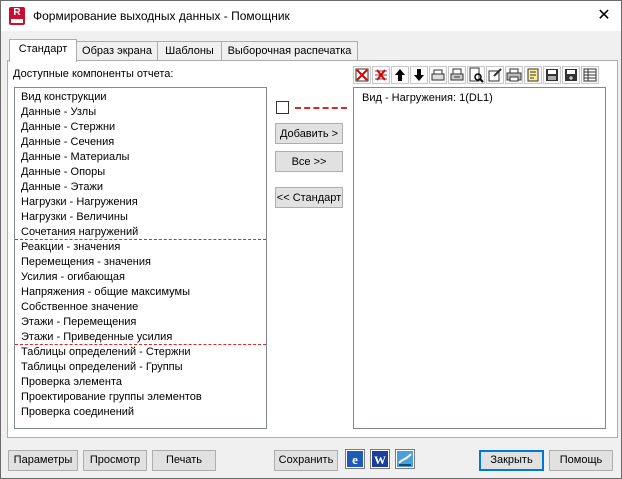 The height and width of the screenshot is (479, 622). What do you see at coordinates (590, 75) in the screenshot?
I see `table-icon` at bounding box center [590, 75].